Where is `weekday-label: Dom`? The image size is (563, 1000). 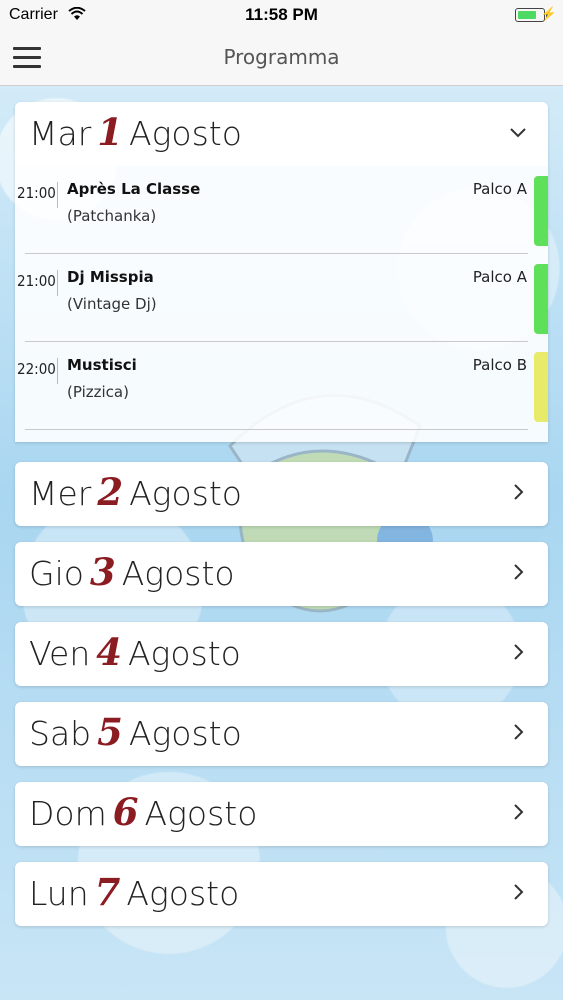 weekday-label: Dom is located at coordinates (68, 813).